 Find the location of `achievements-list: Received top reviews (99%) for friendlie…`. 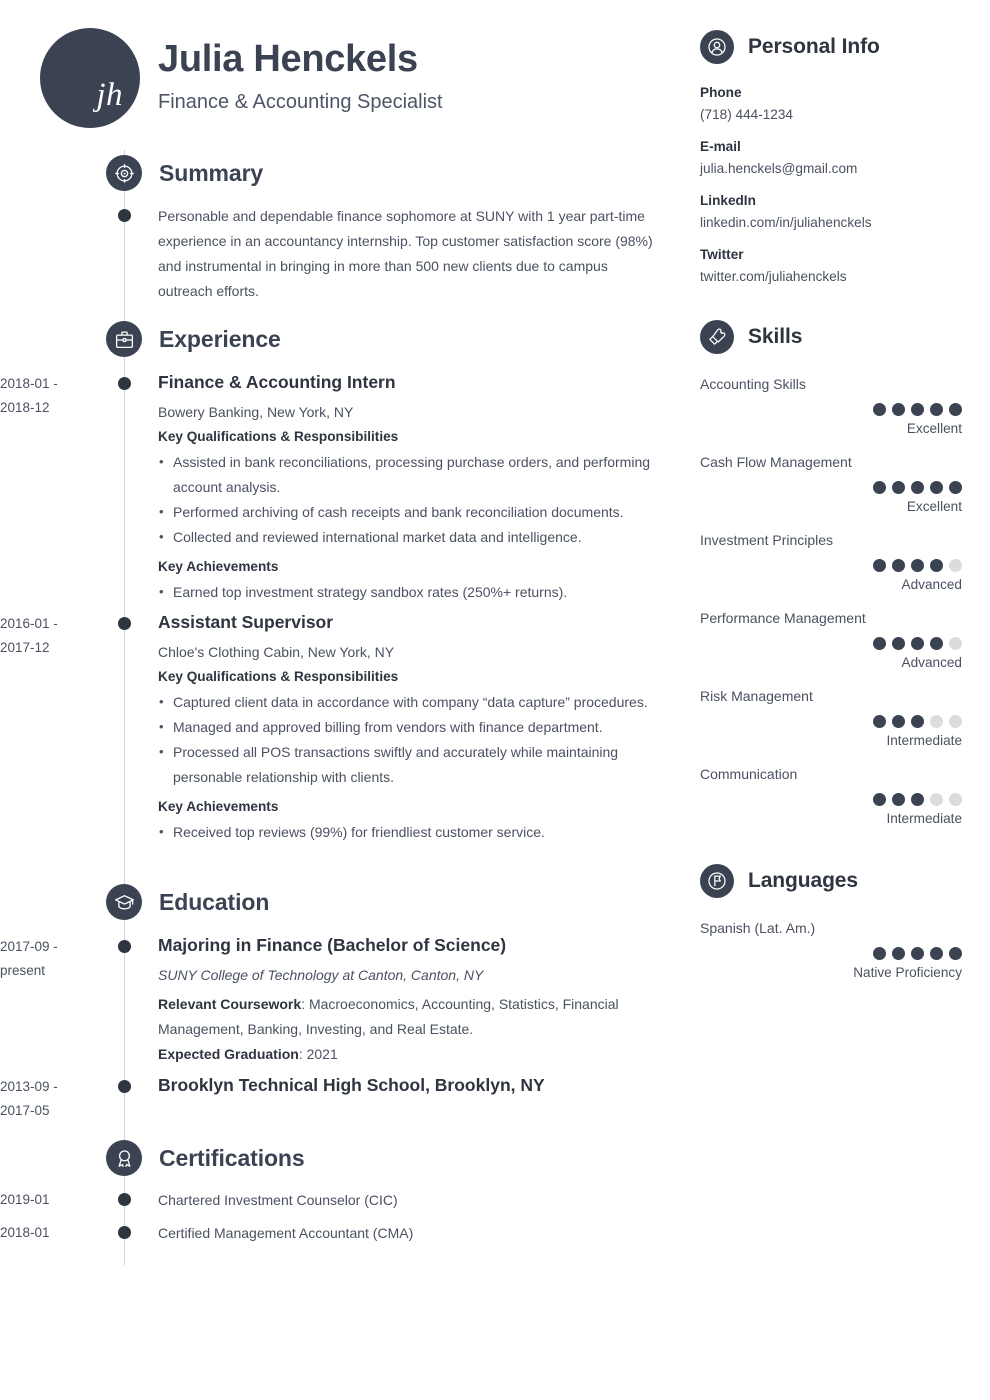

achievements-list: Received top reviews (99%) for friendlie… is located at coordinates (407, 832).